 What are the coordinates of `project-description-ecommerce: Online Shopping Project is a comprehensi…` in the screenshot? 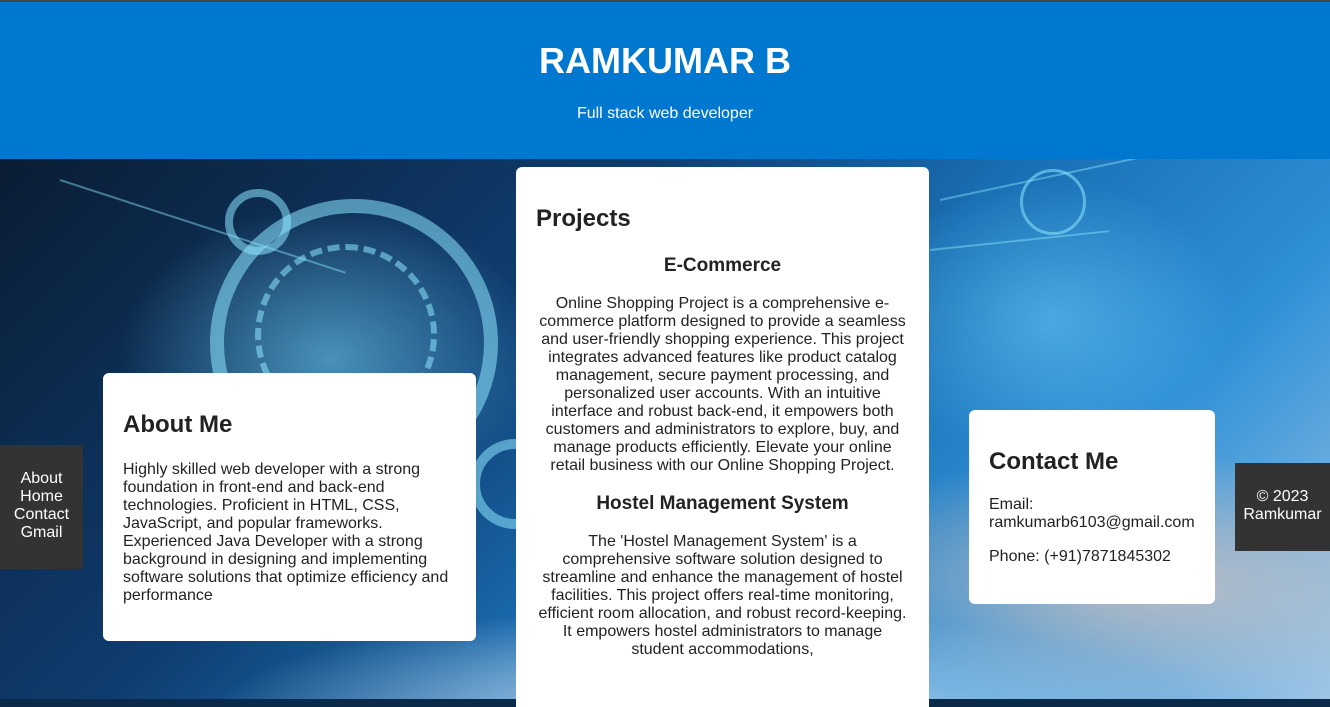 It's located at (722, 384).